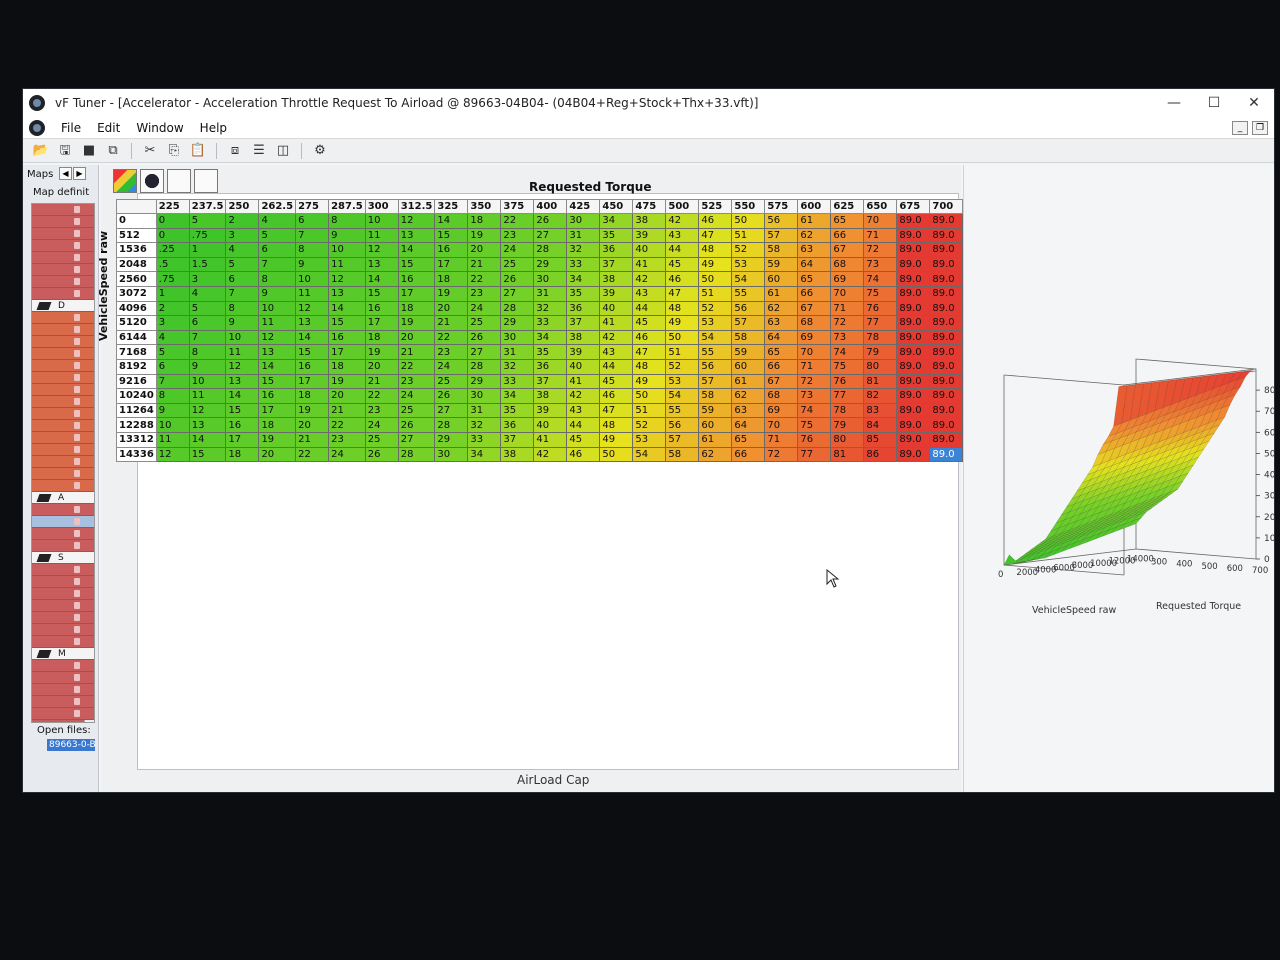 The height and width of the screenshot is (960, 1280). What do you see at coordinates (451, 235) in the screenshot?
I see `map-cell: 15` at bounding box center [451, 235].